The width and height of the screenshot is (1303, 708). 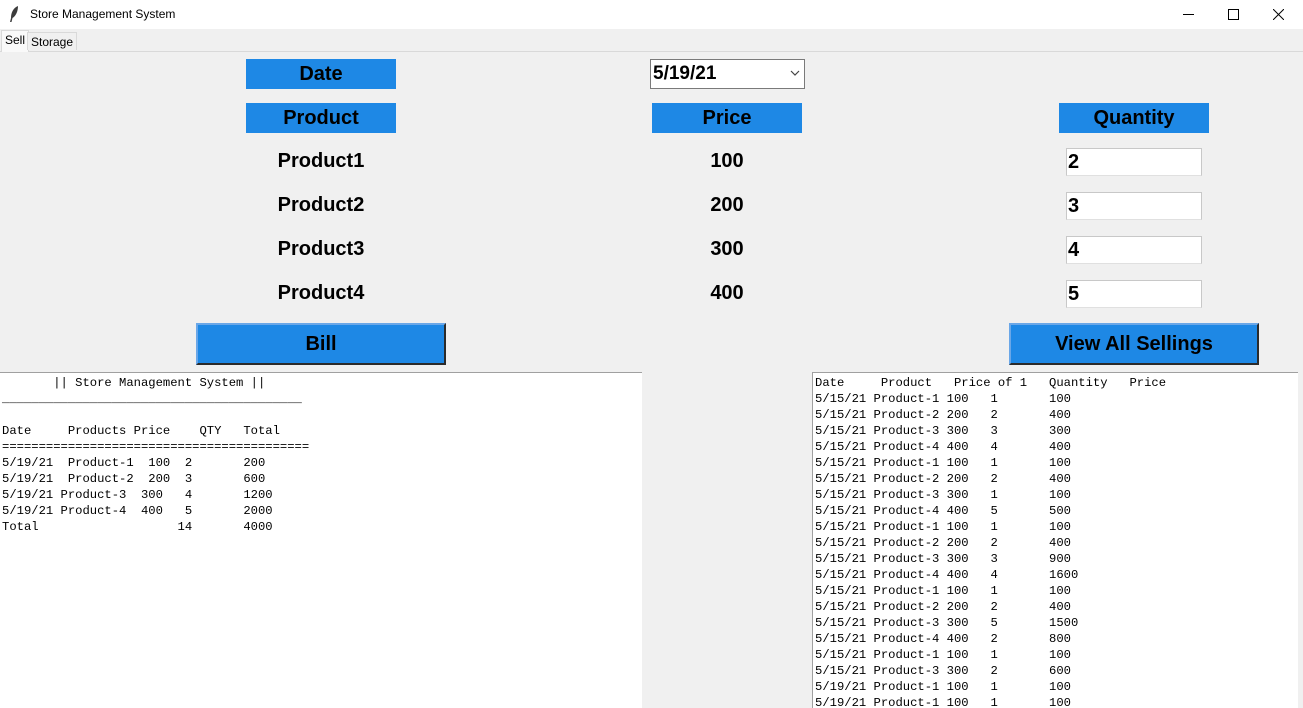 What do you see at coordinates (321, 293) in the screenshot?
I see `product-name: Product4` at bounding box center [321, 293].